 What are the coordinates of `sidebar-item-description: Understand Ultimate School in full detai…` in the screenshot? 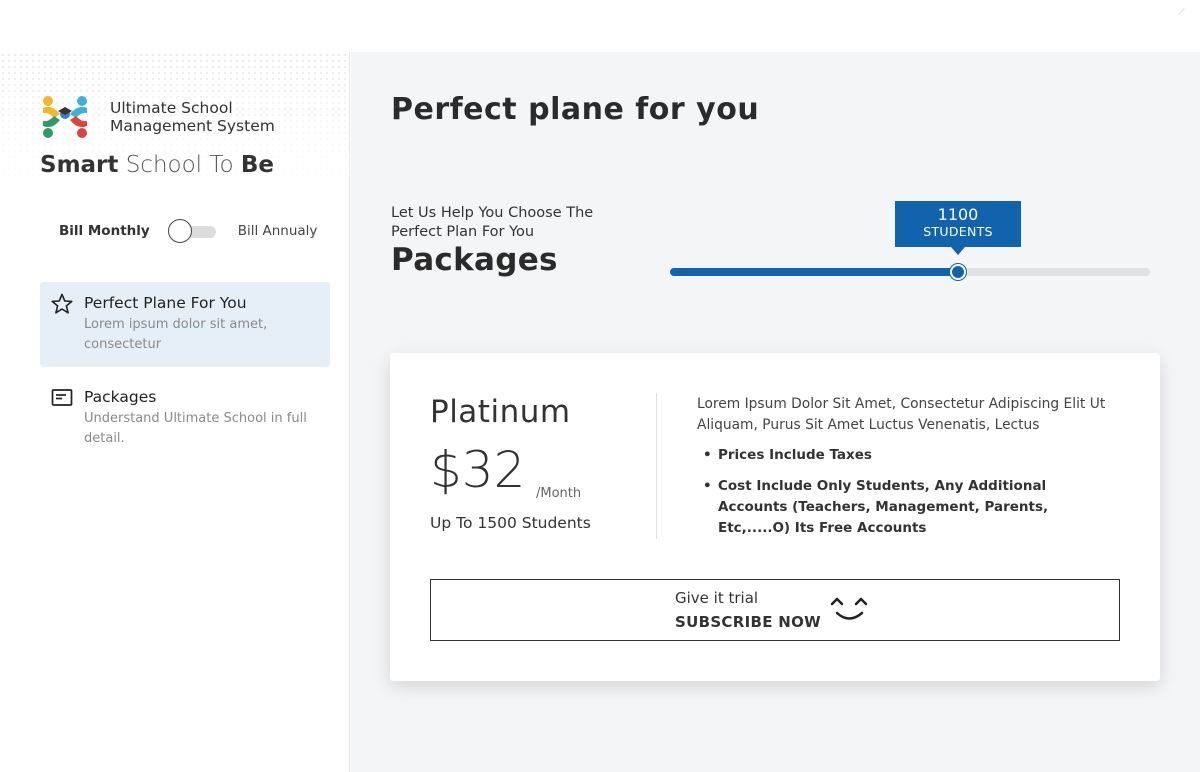 It's located at (195, 428).